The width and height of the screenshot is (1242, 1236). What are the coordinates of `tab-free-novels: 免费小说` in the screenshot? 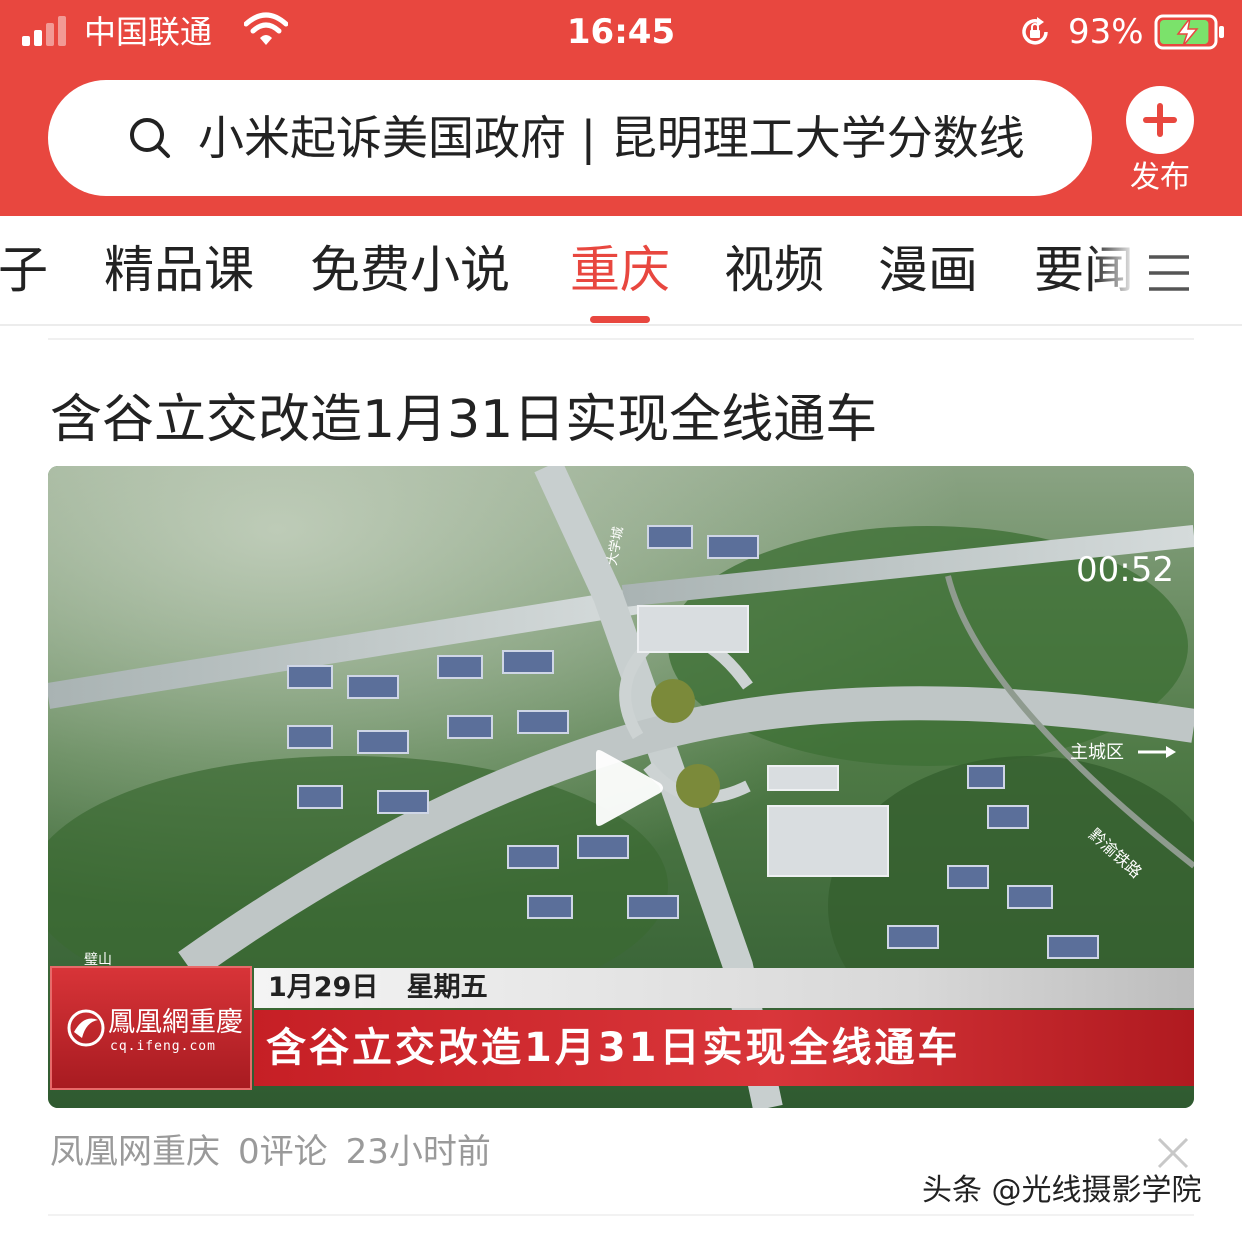 It's located at (410, 270).